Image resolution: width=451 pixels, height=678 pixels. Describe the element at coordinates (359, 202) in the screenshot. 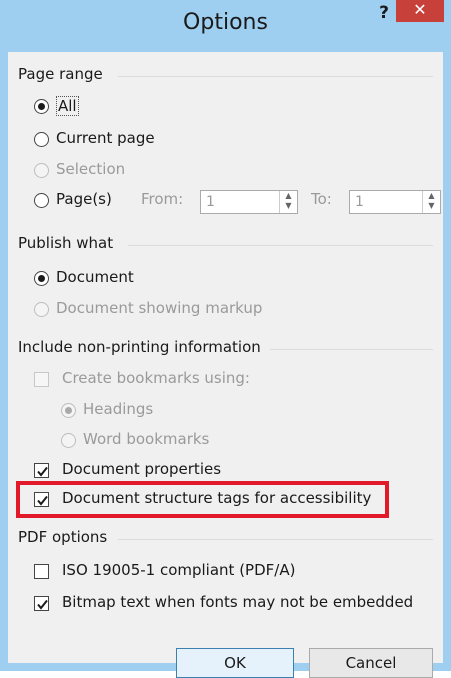

I see `to-value: 1` at that location.